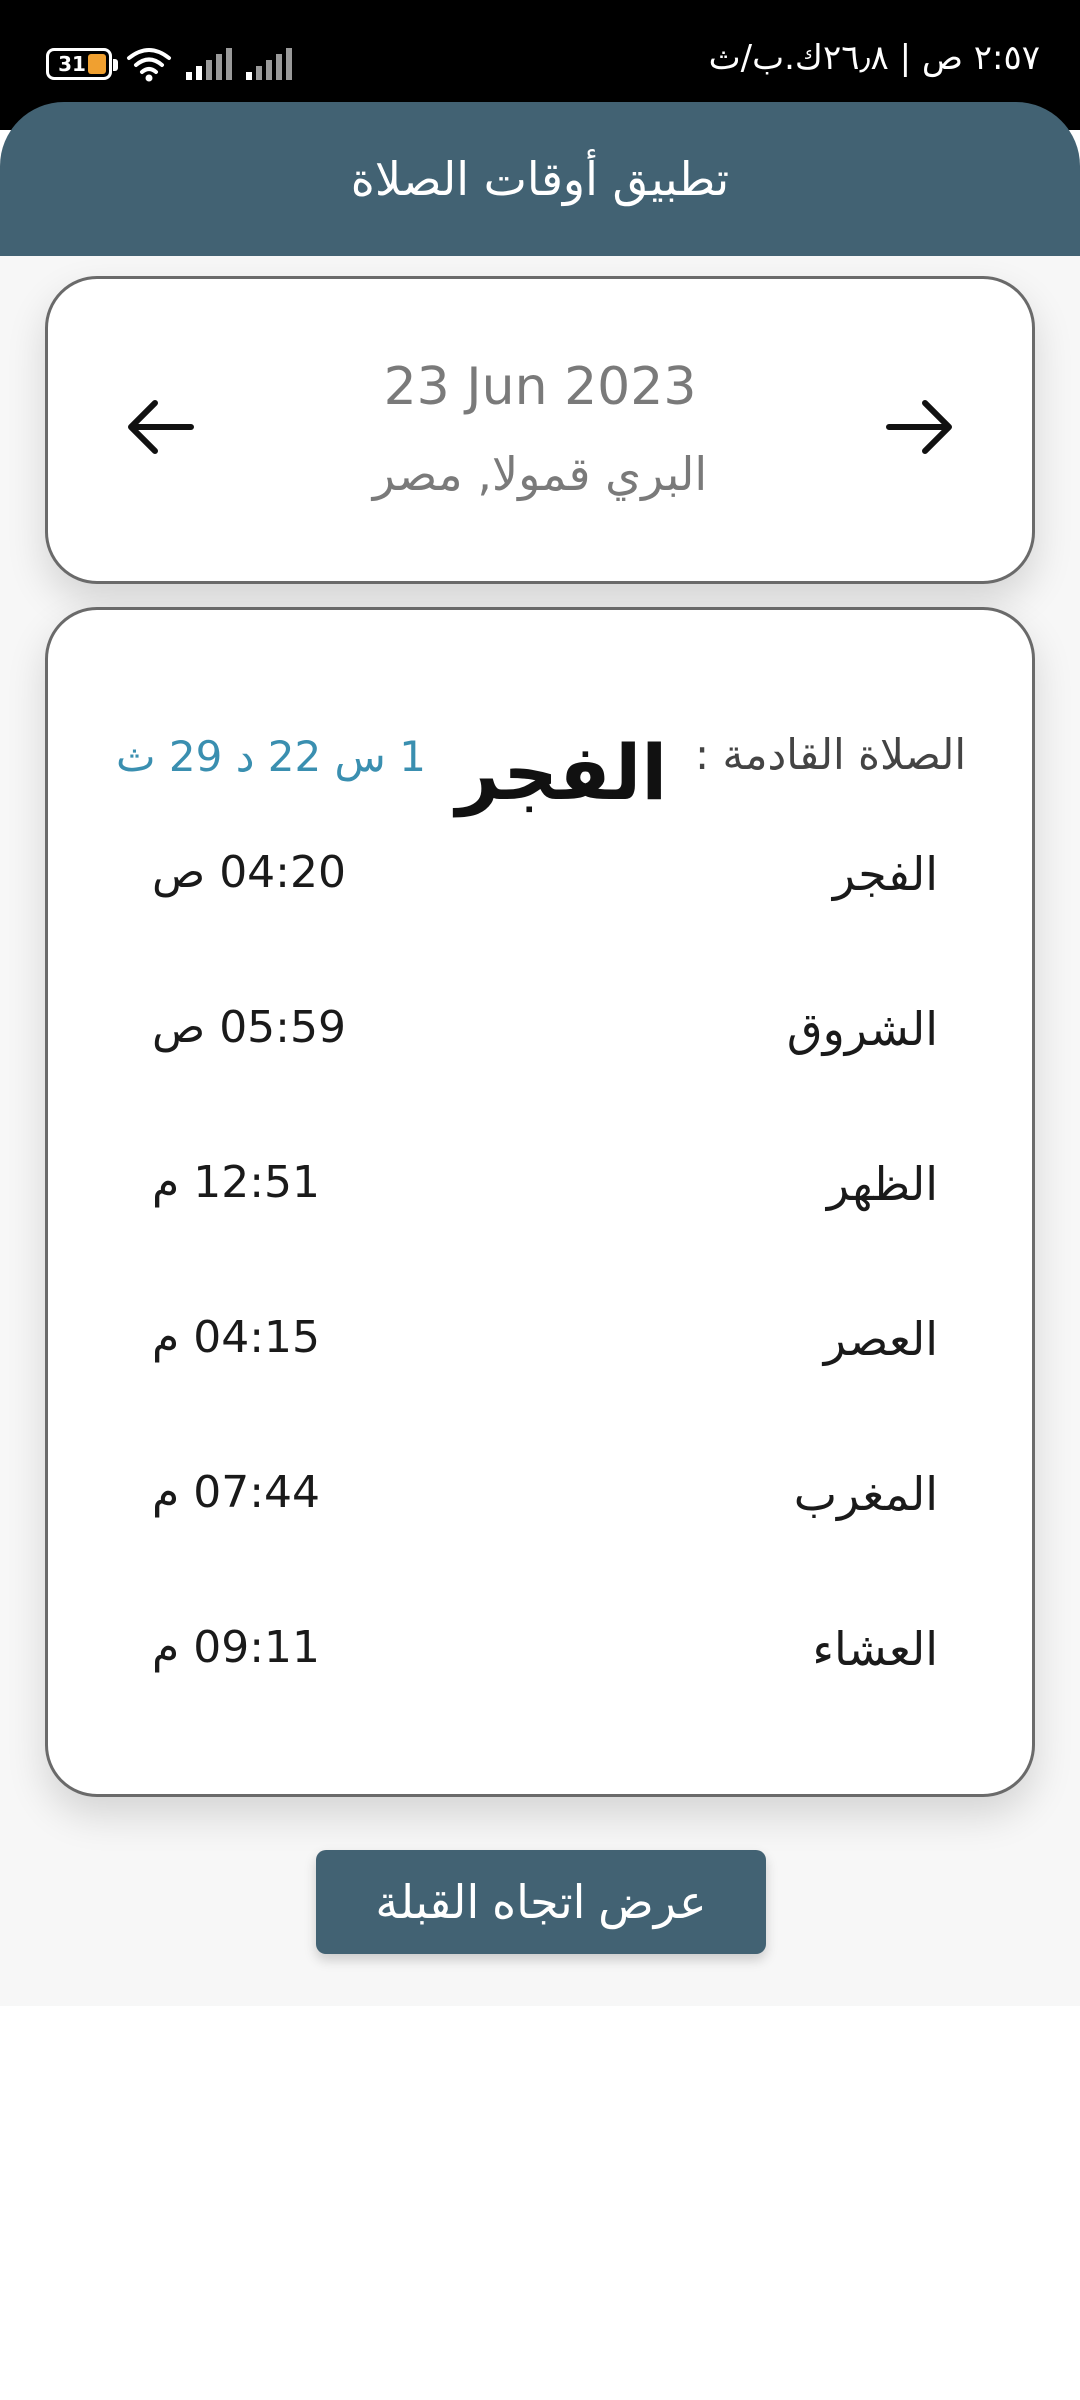 This screenshot has height=2400, width=1080. What do you see at coordinates (72, 64) in the screenshot?
I see `battery-level: 31` at bounding box center [72, 64].